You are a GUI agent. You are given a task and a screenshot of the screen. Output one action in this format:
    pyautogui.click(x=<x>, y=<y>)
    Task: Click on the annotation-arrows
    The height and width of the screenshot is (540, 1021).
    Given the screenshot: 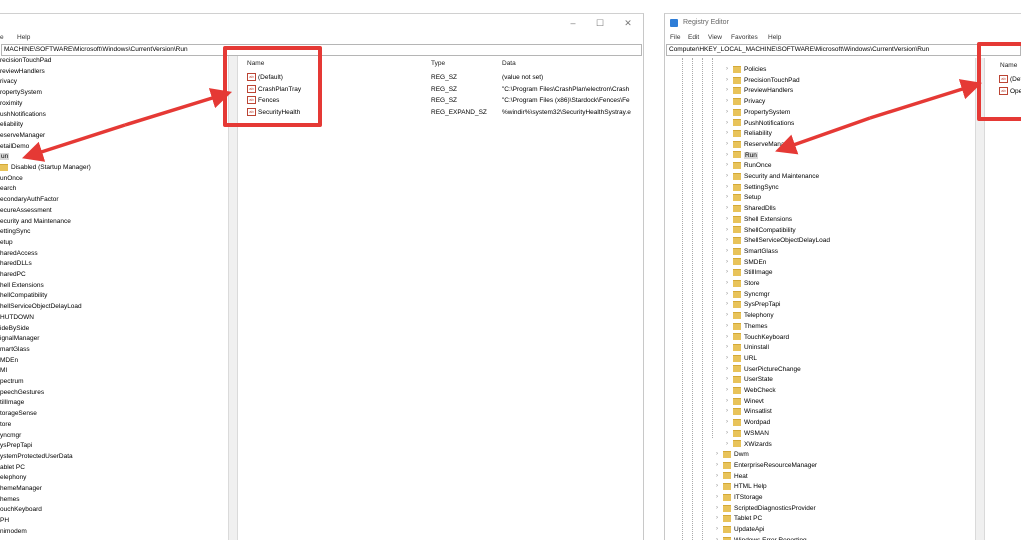 What is the action you would take?
    pyautogui.click(x=502, y=120)
    